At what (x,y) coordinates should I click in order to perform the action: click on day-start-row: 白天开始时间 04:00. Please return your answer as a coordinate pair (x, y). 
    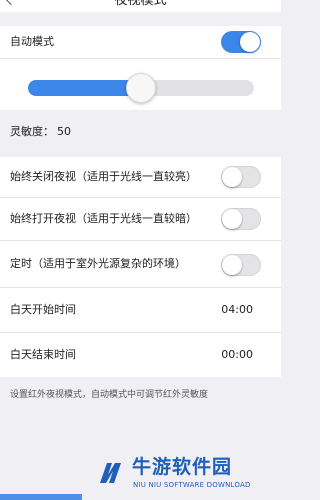
    Looking at the image, I should click on (140, 310).